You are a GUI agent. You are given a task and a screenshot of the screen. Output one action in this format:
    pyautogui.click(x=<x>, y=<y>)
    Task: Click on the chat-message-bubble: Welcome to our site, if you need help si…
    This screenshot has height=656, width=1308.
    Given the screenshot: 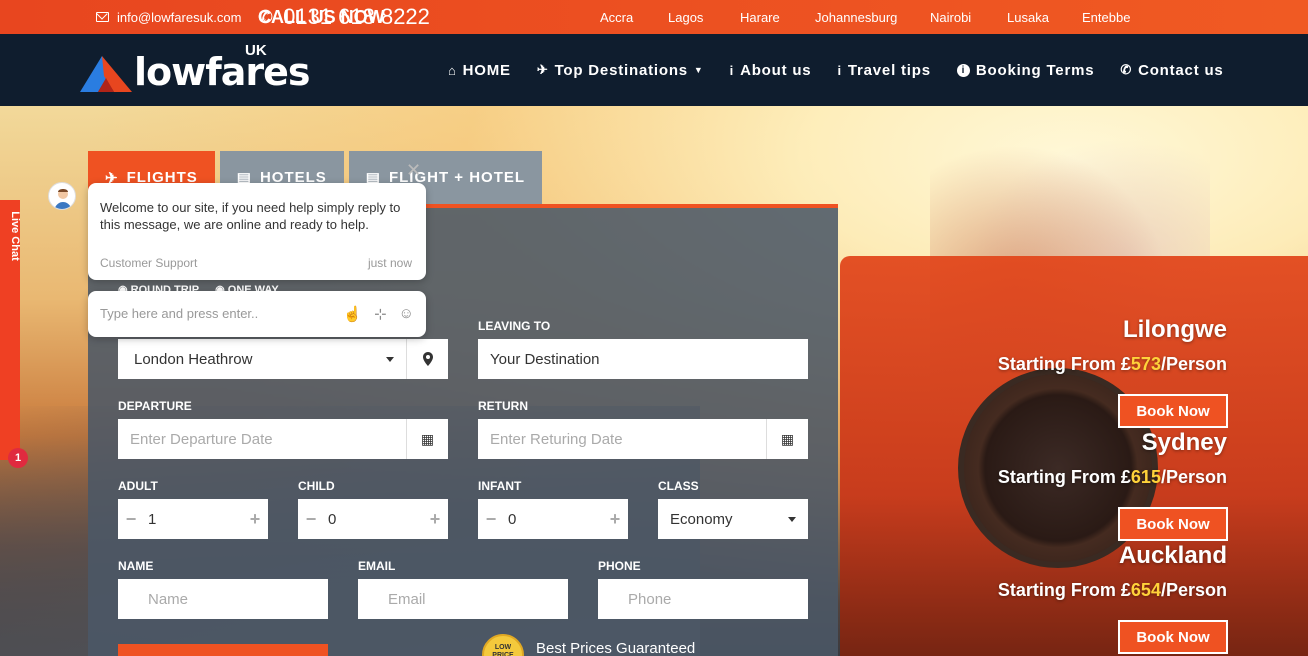 What is the action you would take?
    pyautogui.click(x=257, y=231)
    